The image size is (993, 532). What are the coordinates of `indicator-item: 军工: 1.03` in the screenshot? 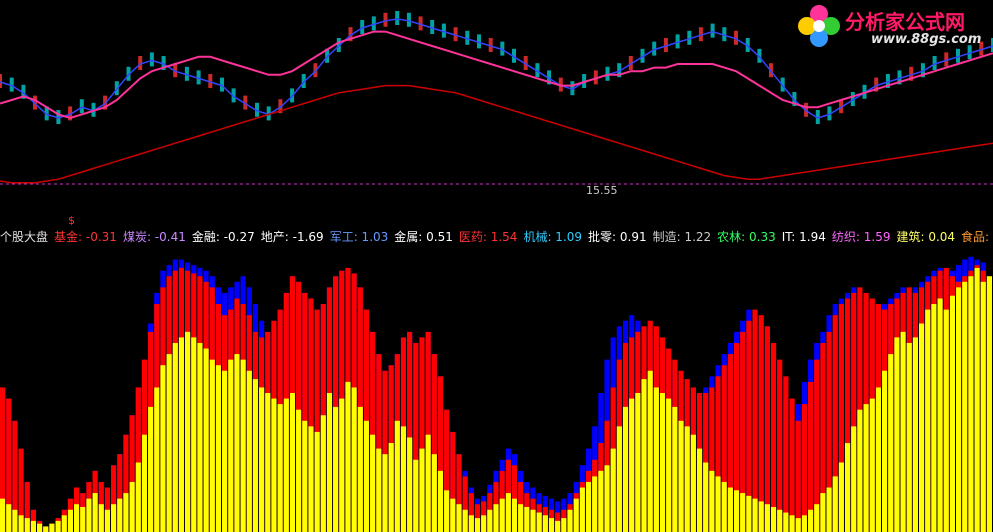 It's located at (359, 237).